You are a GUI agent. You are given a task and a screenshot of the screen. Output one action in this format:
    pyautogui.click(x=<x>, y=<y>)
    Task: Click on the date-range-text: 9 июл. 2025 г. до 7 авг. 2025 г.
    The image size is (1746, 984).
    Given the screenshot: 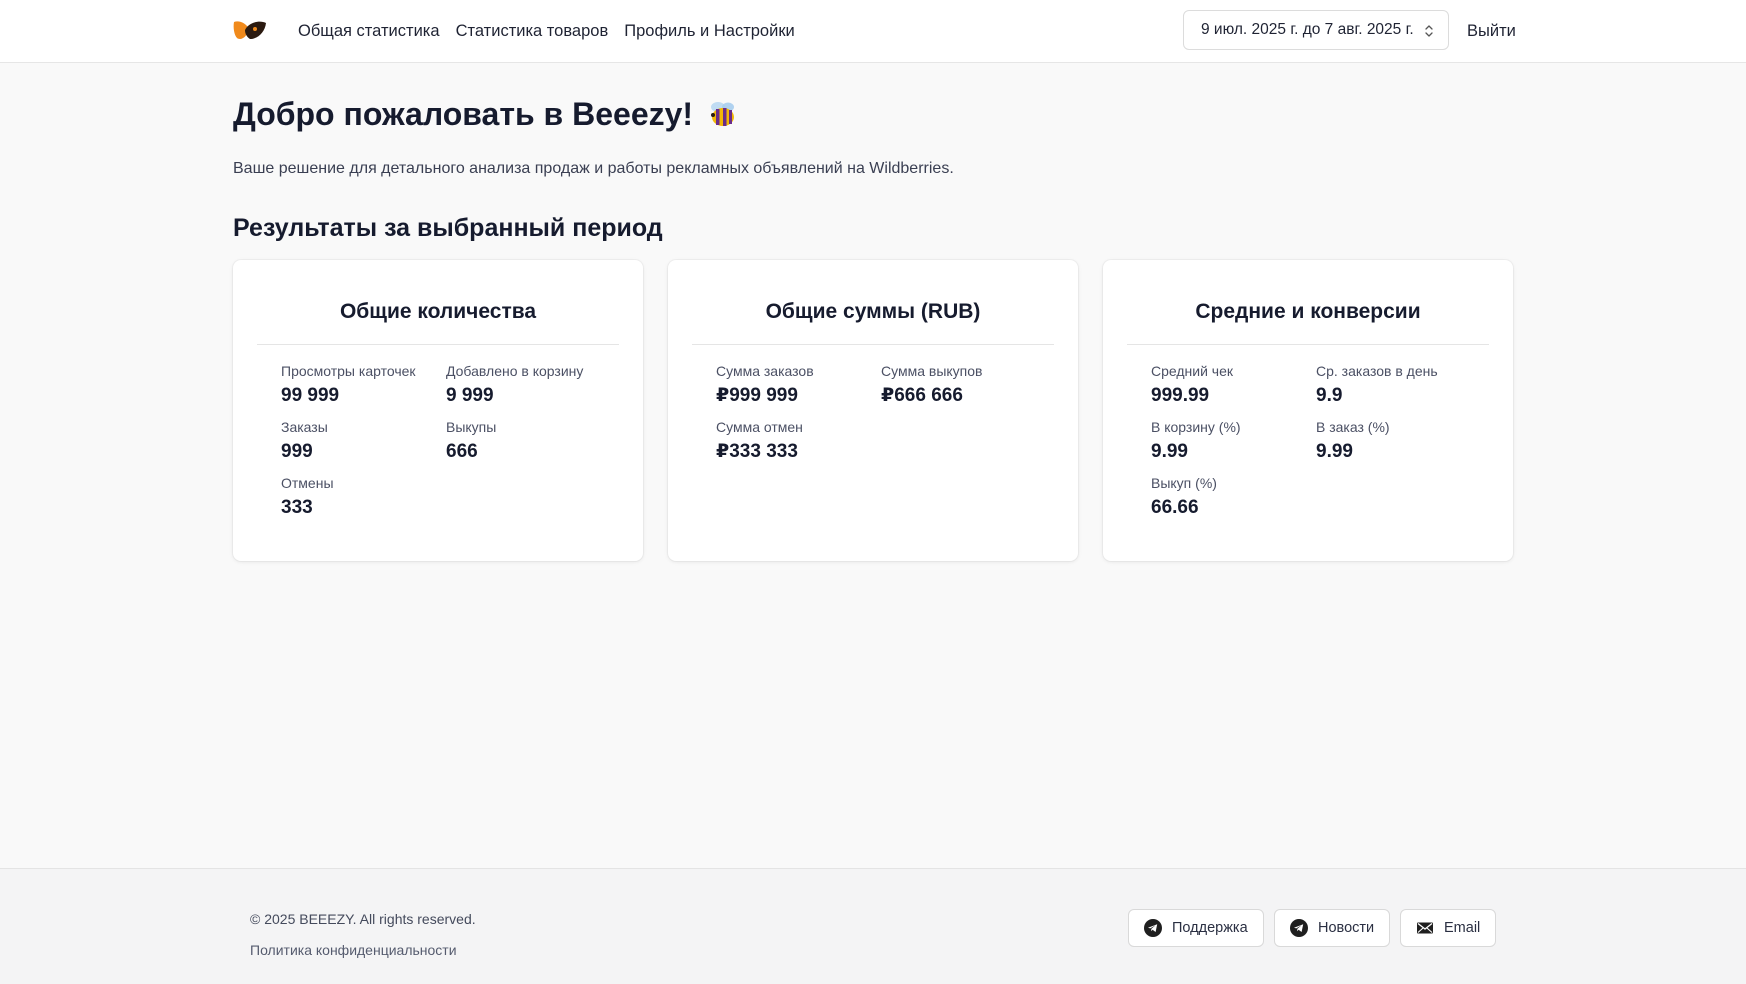 What is the action you would take?
    pyautogui.click(x=1307, y=29)
    